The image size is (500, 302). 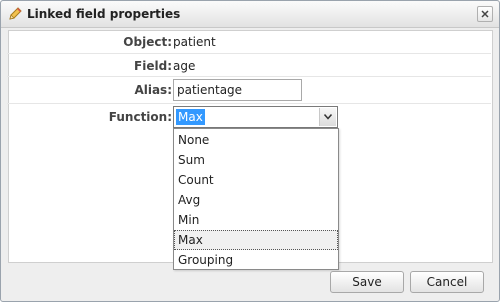 I want to click on save-button: Save, so click(x=367, y=282).